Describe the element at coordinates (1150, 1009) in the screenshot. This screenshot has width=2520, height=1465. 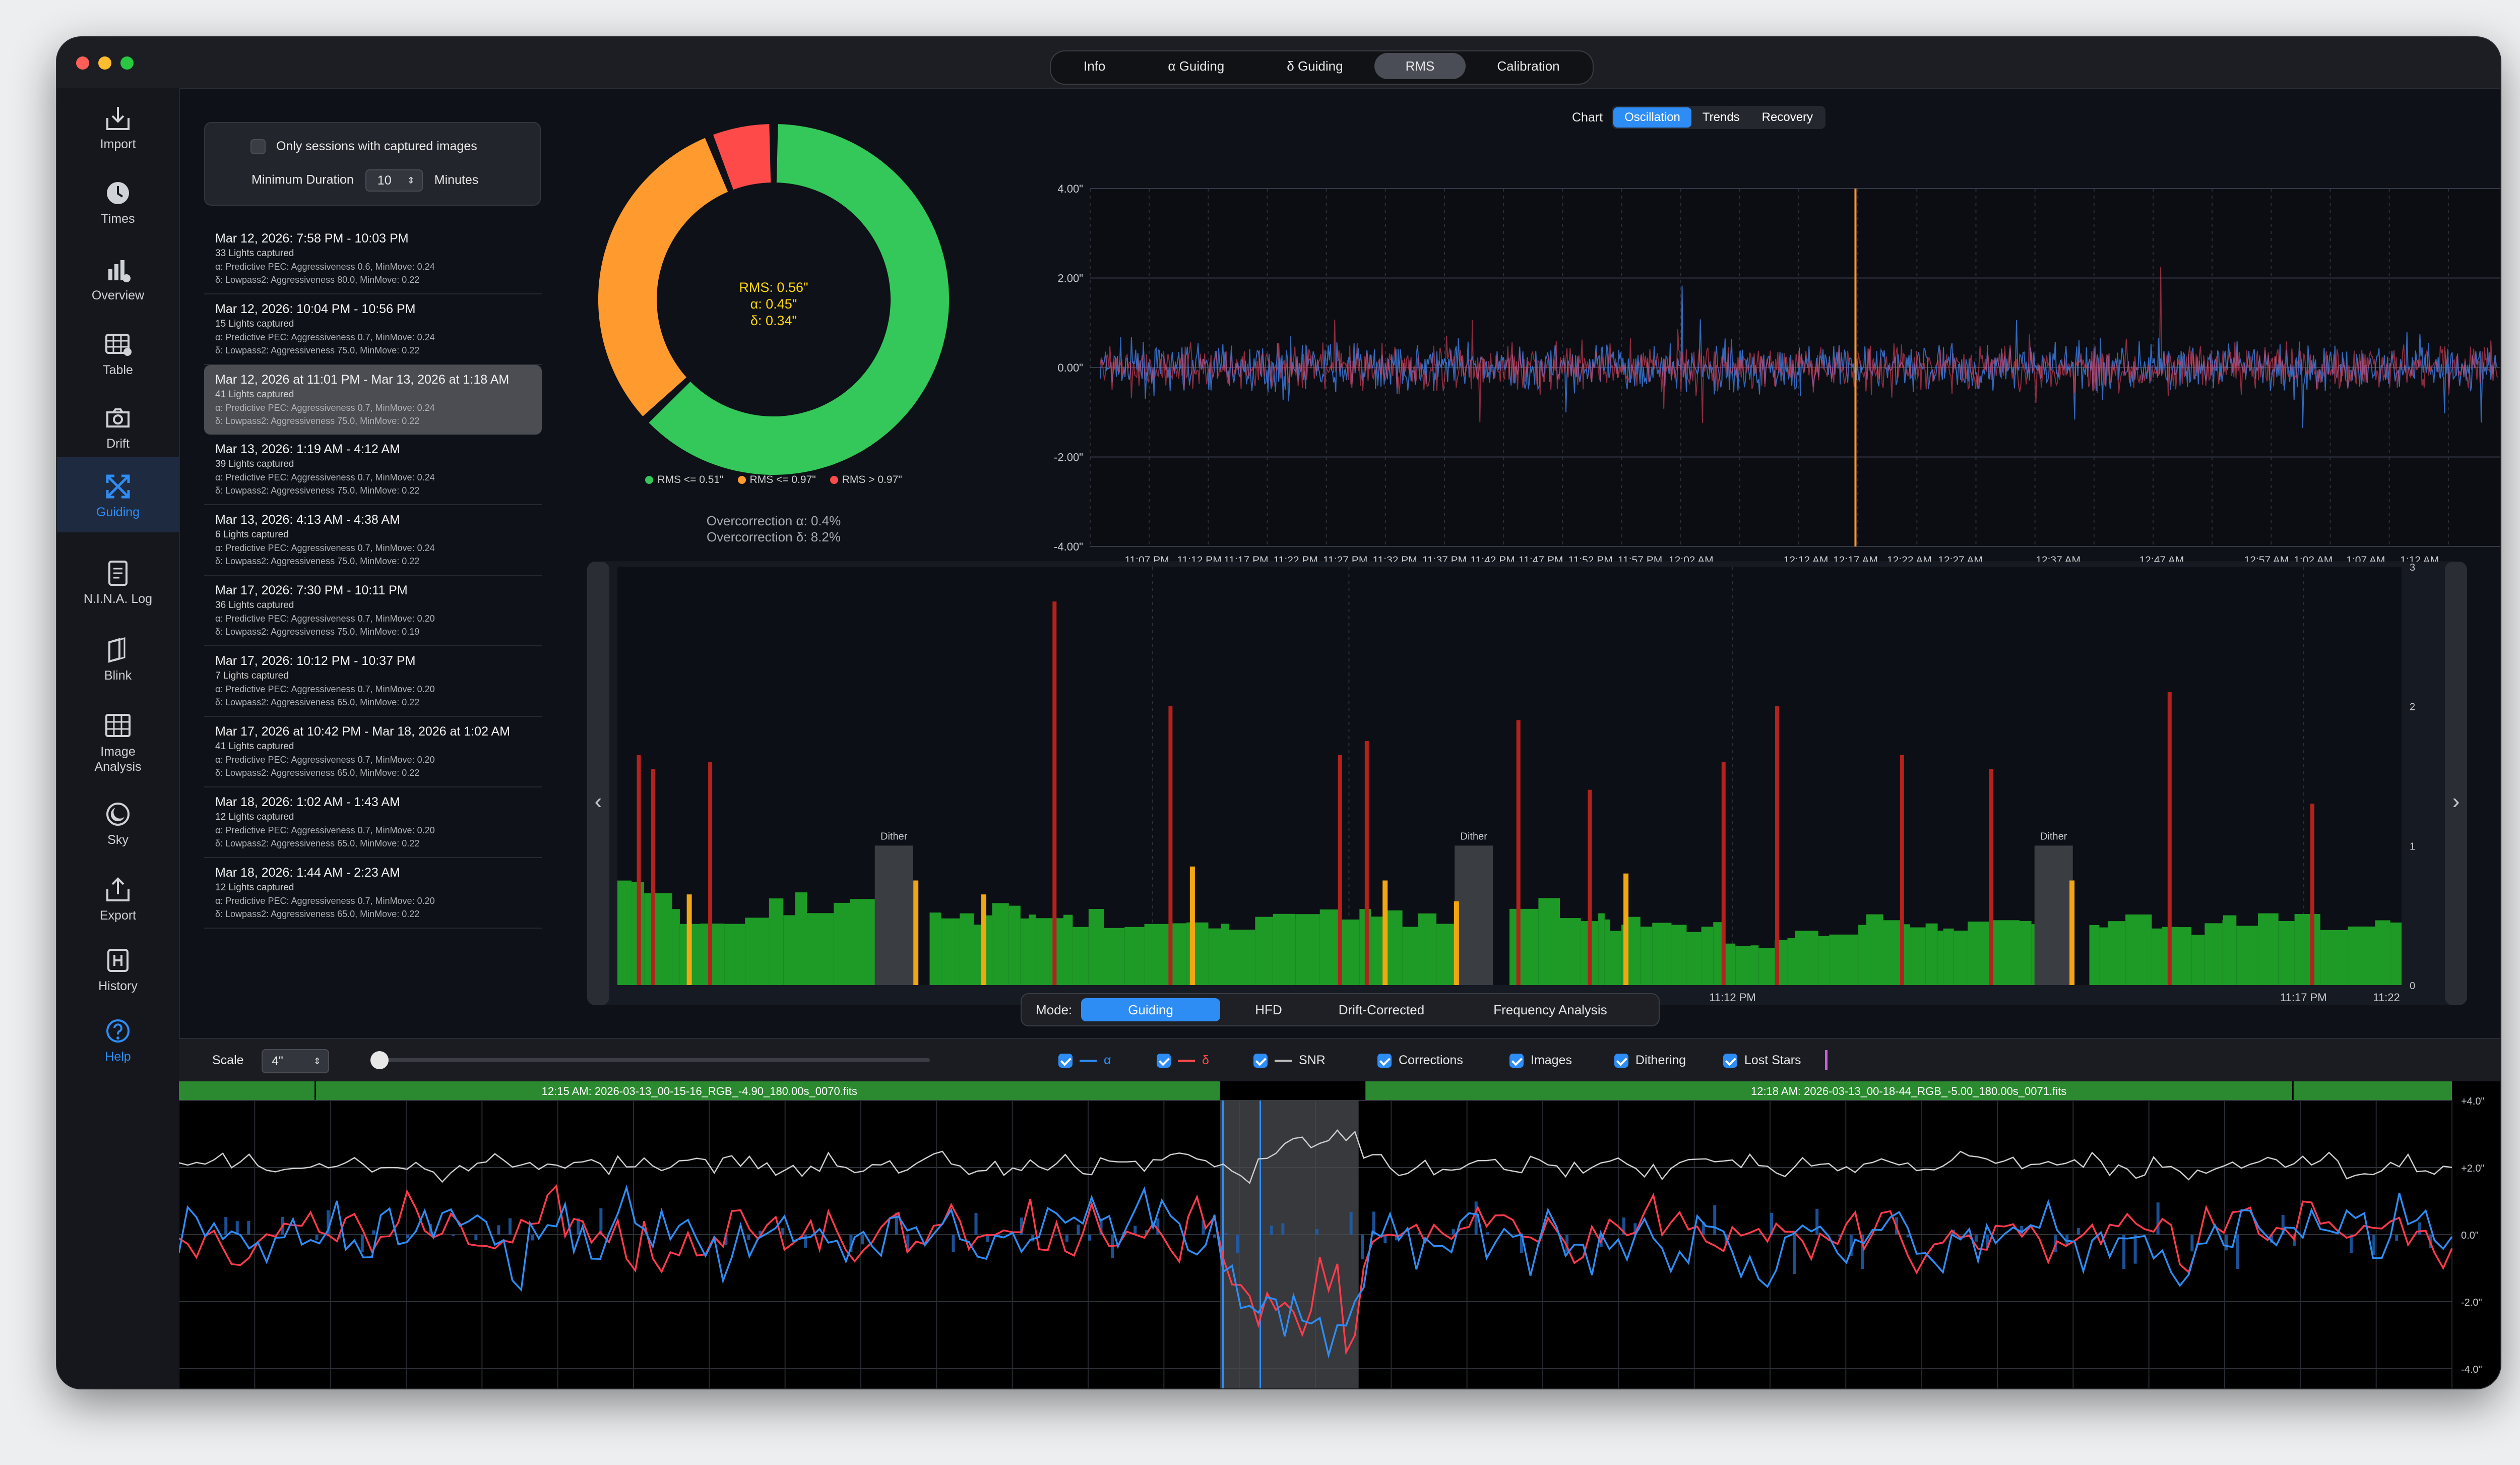
I see `mode-guiding: Guiding` at that location.